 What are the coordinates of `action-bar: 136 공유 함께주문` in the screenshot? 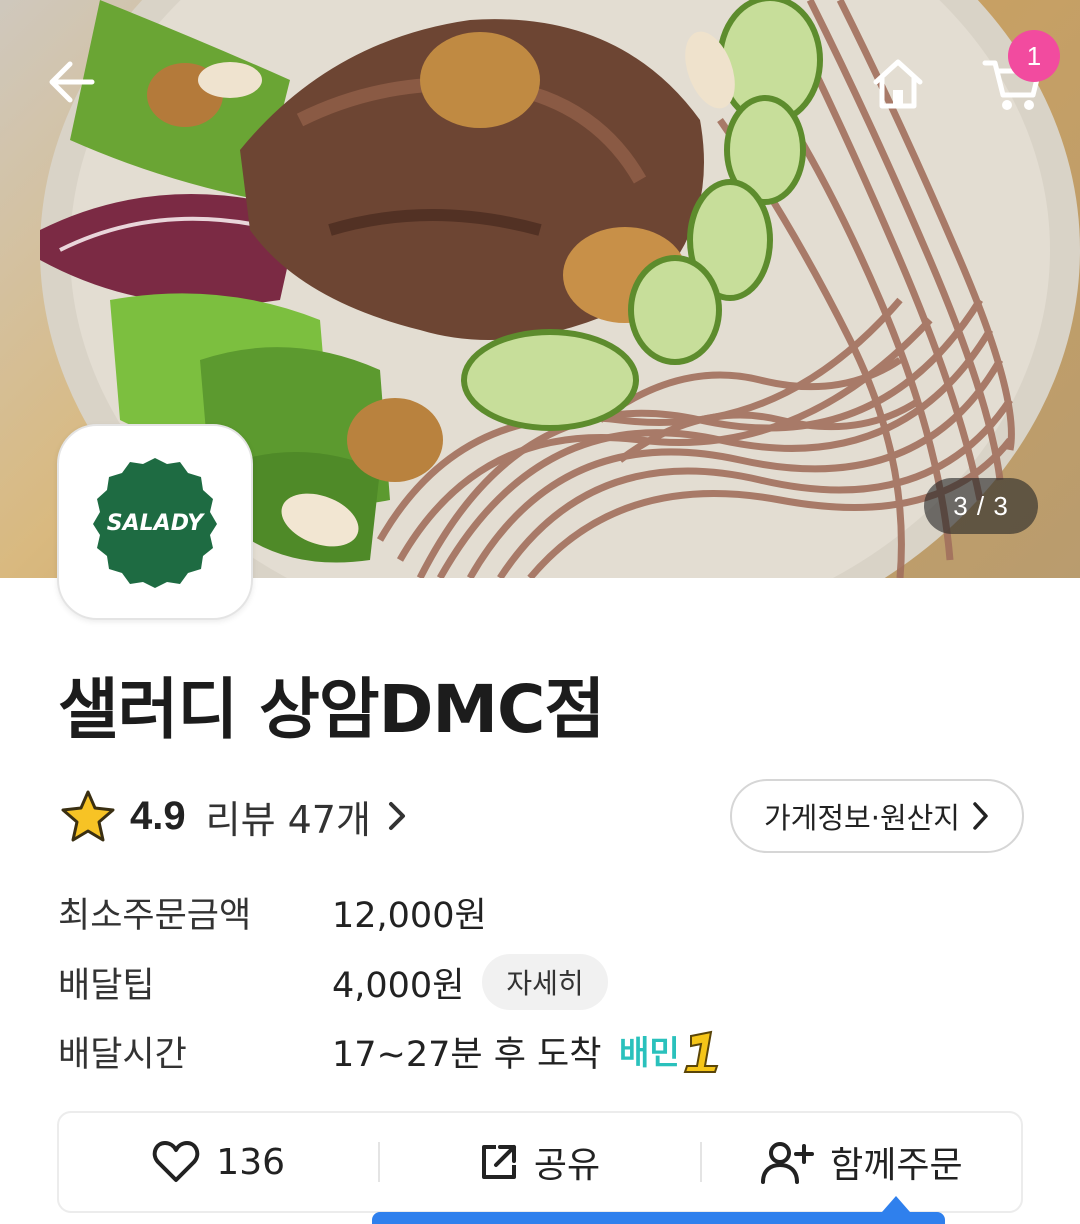 It's located at (540, 1162).